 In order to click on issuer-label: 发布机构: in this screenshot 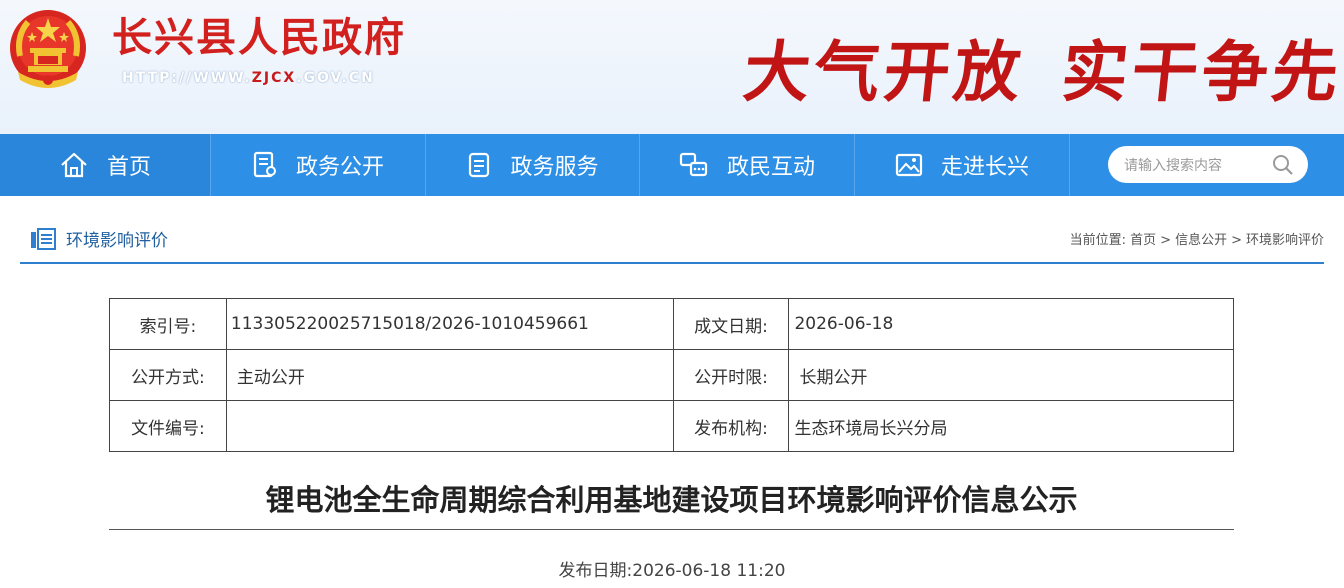, I will do `click(731, 426)`.